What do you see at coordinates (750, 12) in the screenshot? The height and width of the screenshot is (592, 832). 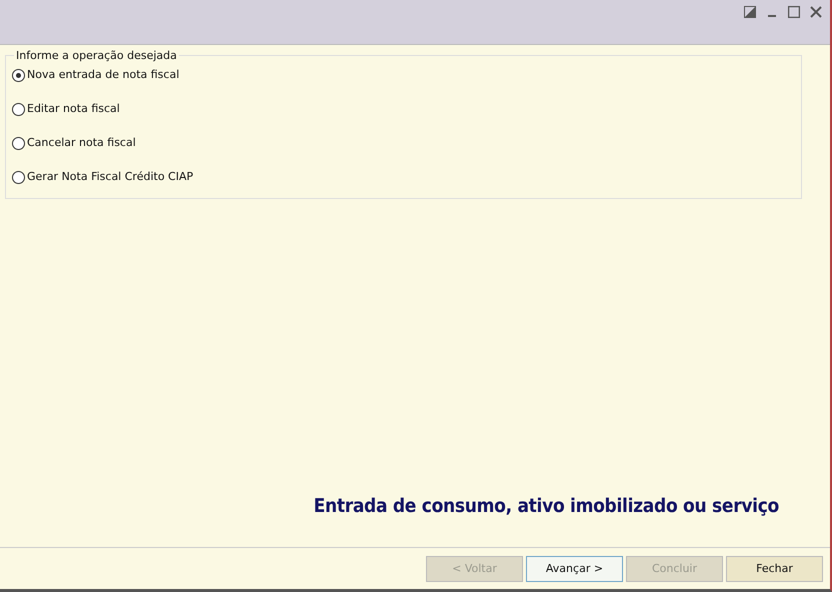 I see `window-mode-icon` at bounding box center [750, 12].